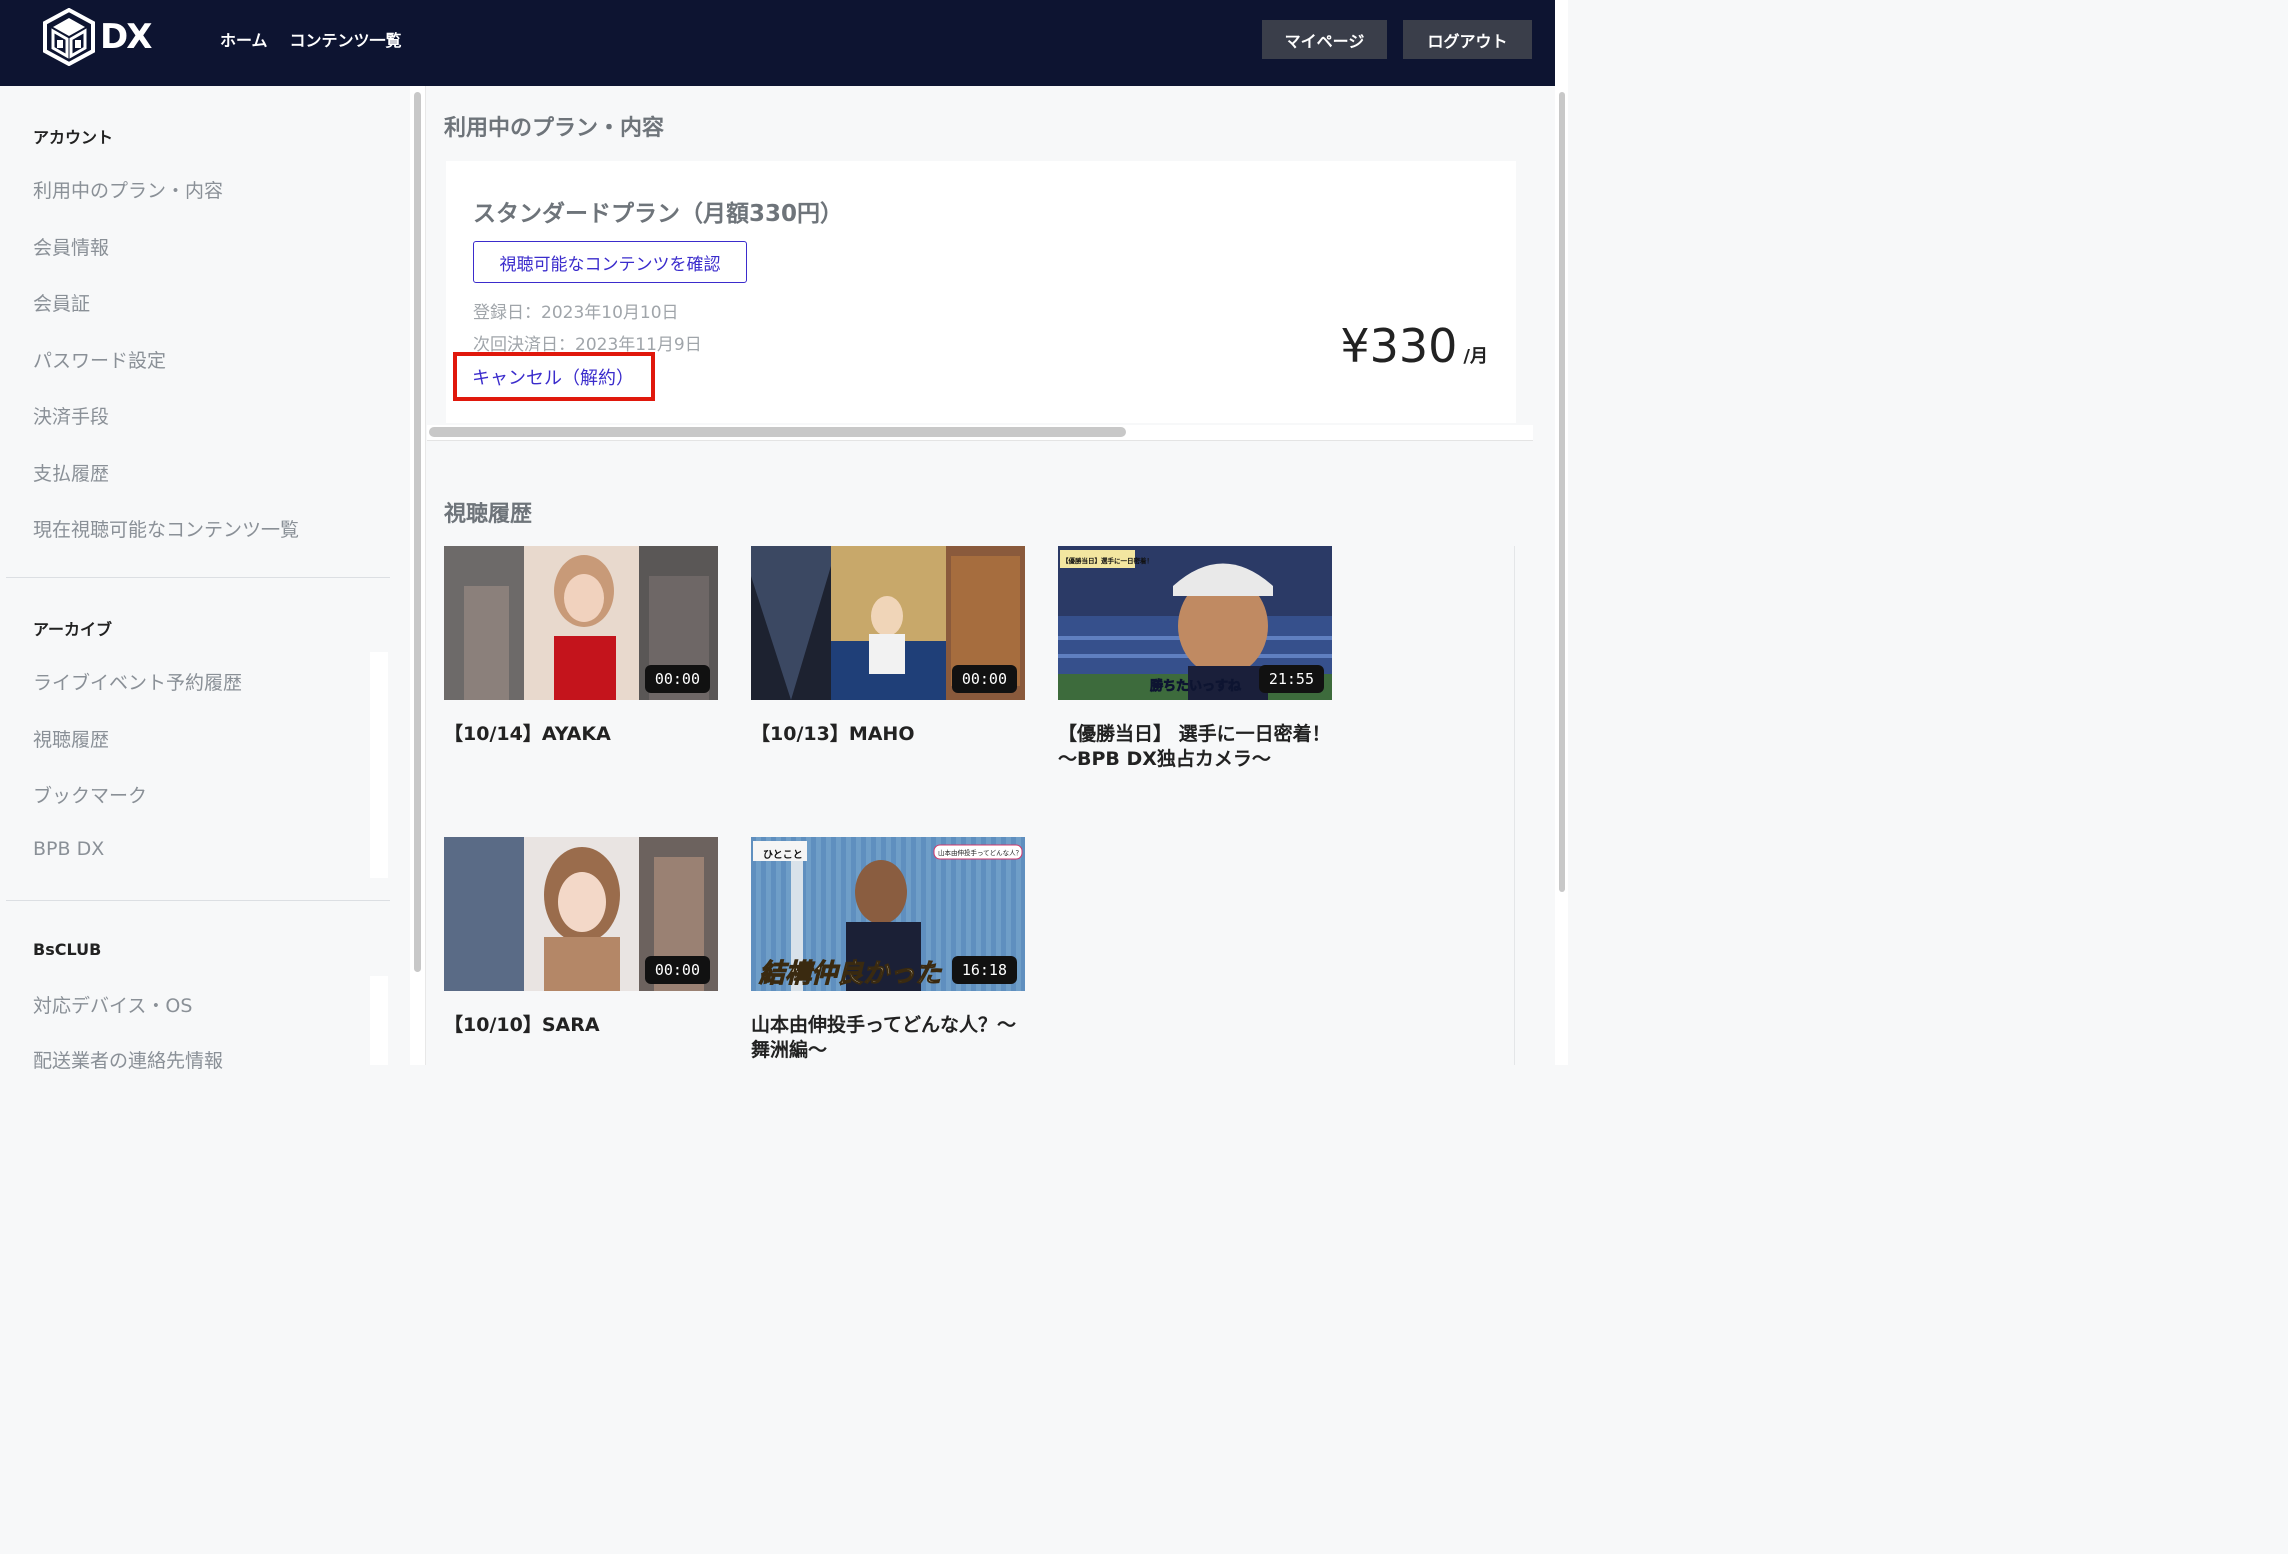 The height and width of the screenshot is (1554, 2288). Describe the element at coordinates (488, 514) in the screenshot. I see `history-section-title: 視聴履歴` at that location.